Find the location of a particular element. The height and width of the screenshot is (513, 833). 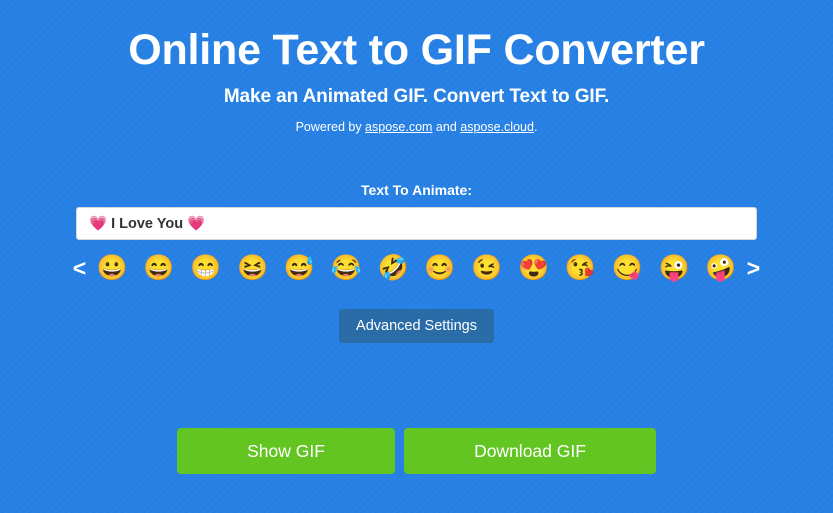

advanced-settings-wrapper: Advanced Settings is located at coordinates (416, 326).